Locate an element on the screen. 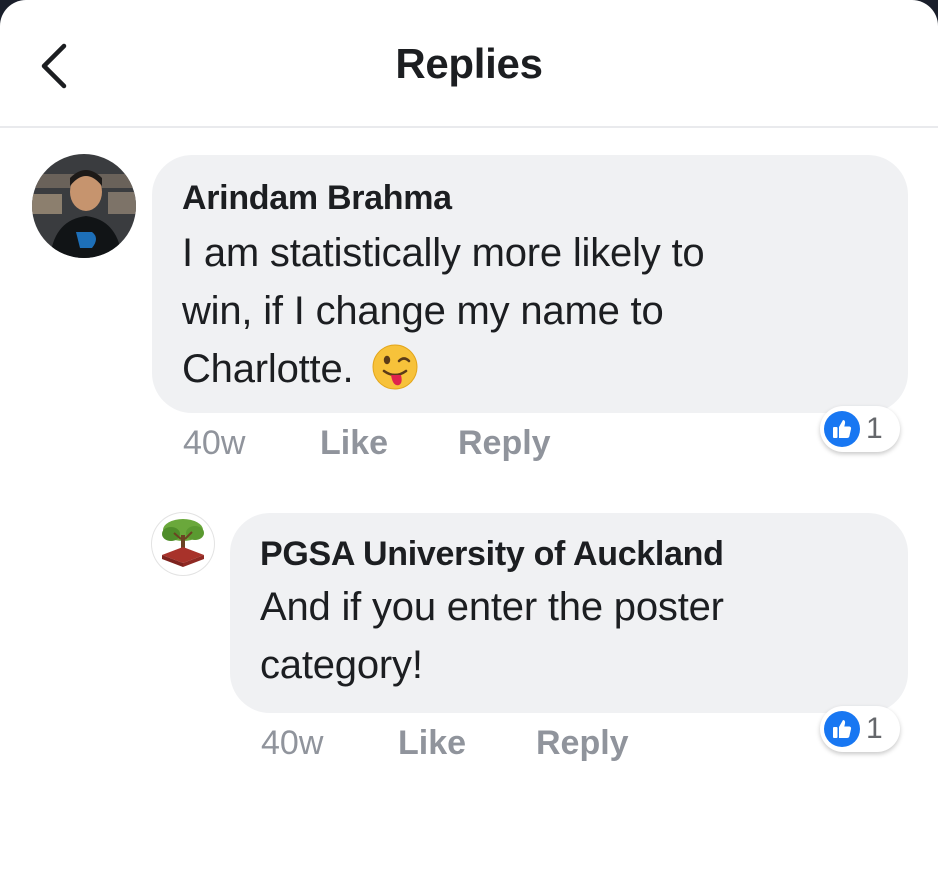 This screenshot has width=938, height=875. comment-text-line: category! is located at coordinates (341, 665).